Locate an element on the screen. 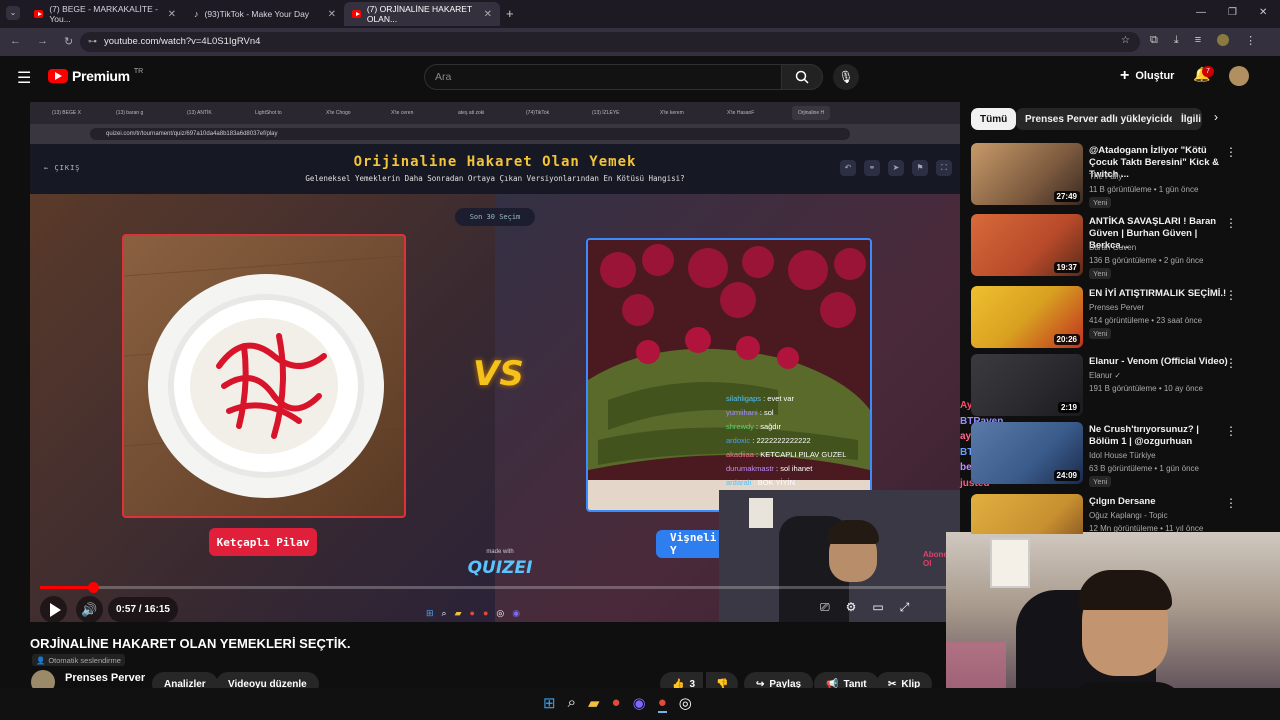 This screenshot has width=1280, height=720. left-choice-image is located at coordinates (264, 376).